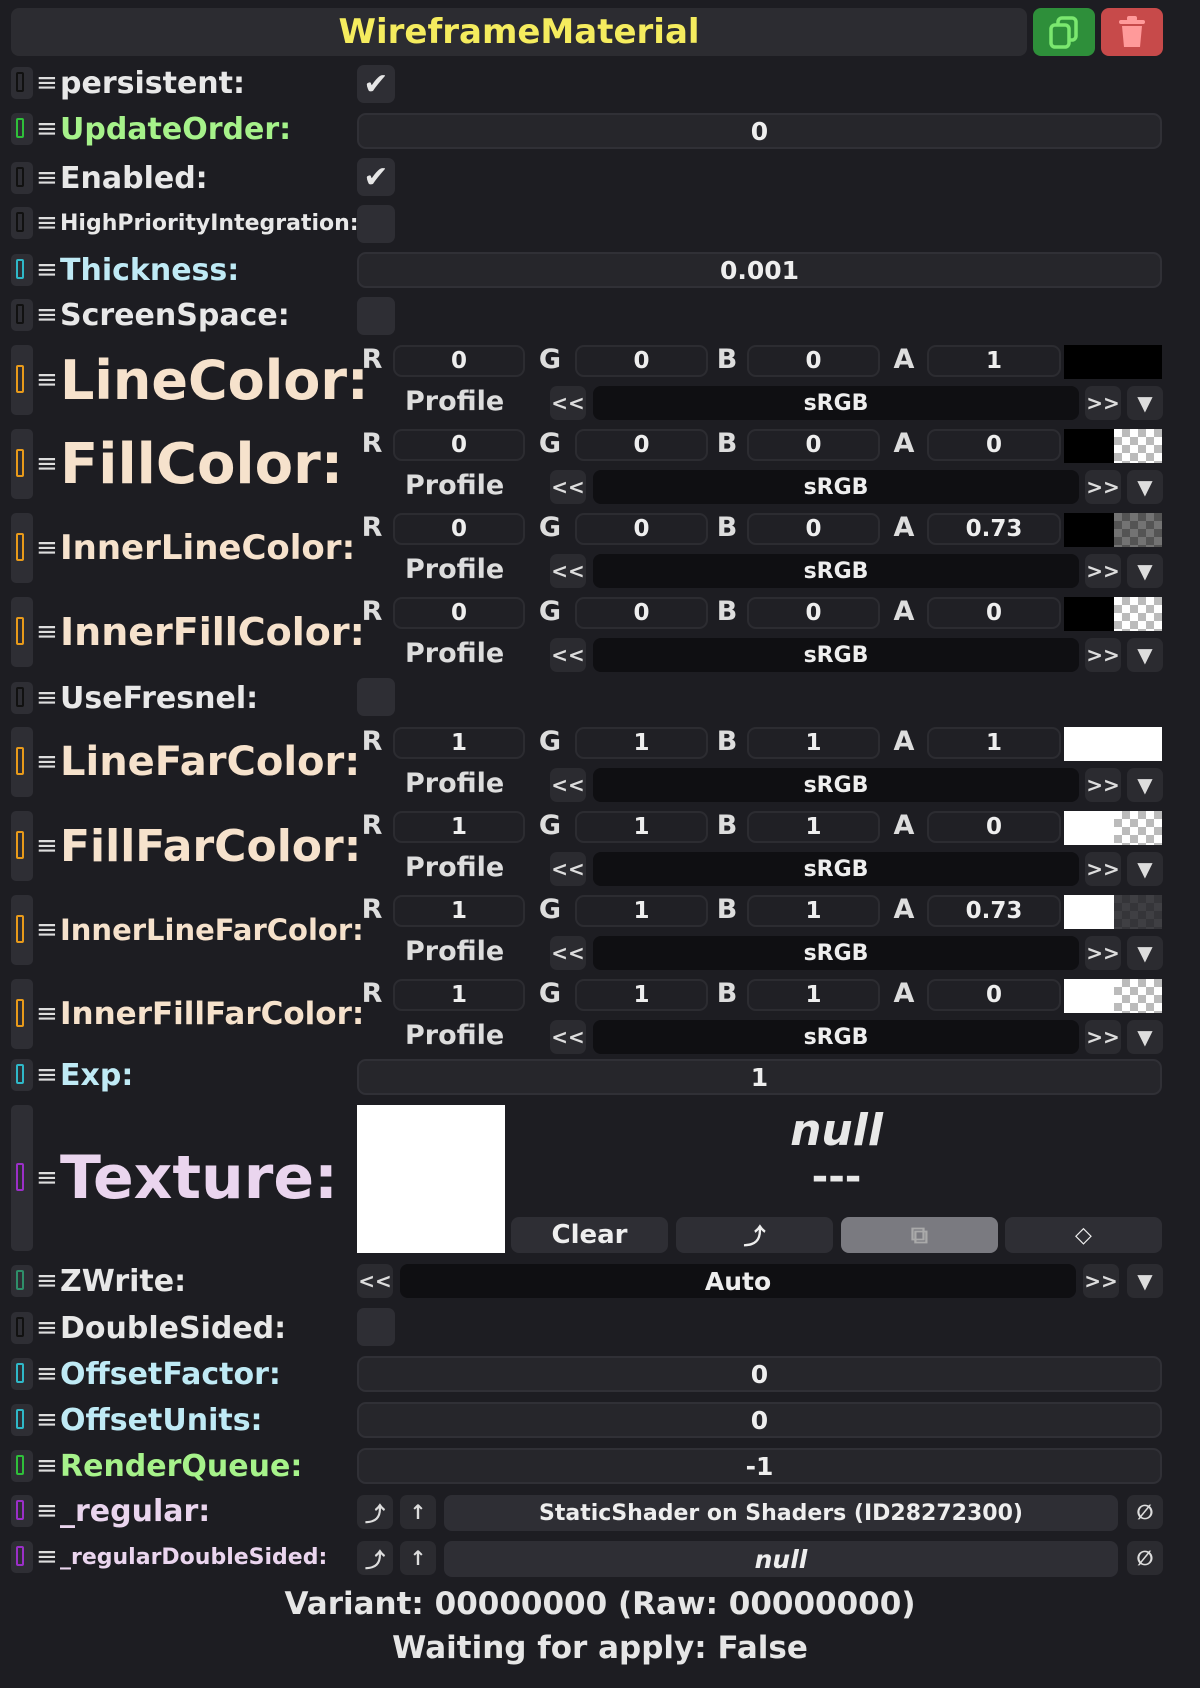  What do you see at coordinates (759, 1374) in the screenshot?
I see `offset-factor-input: 0` at bounding box center [759, 1374].